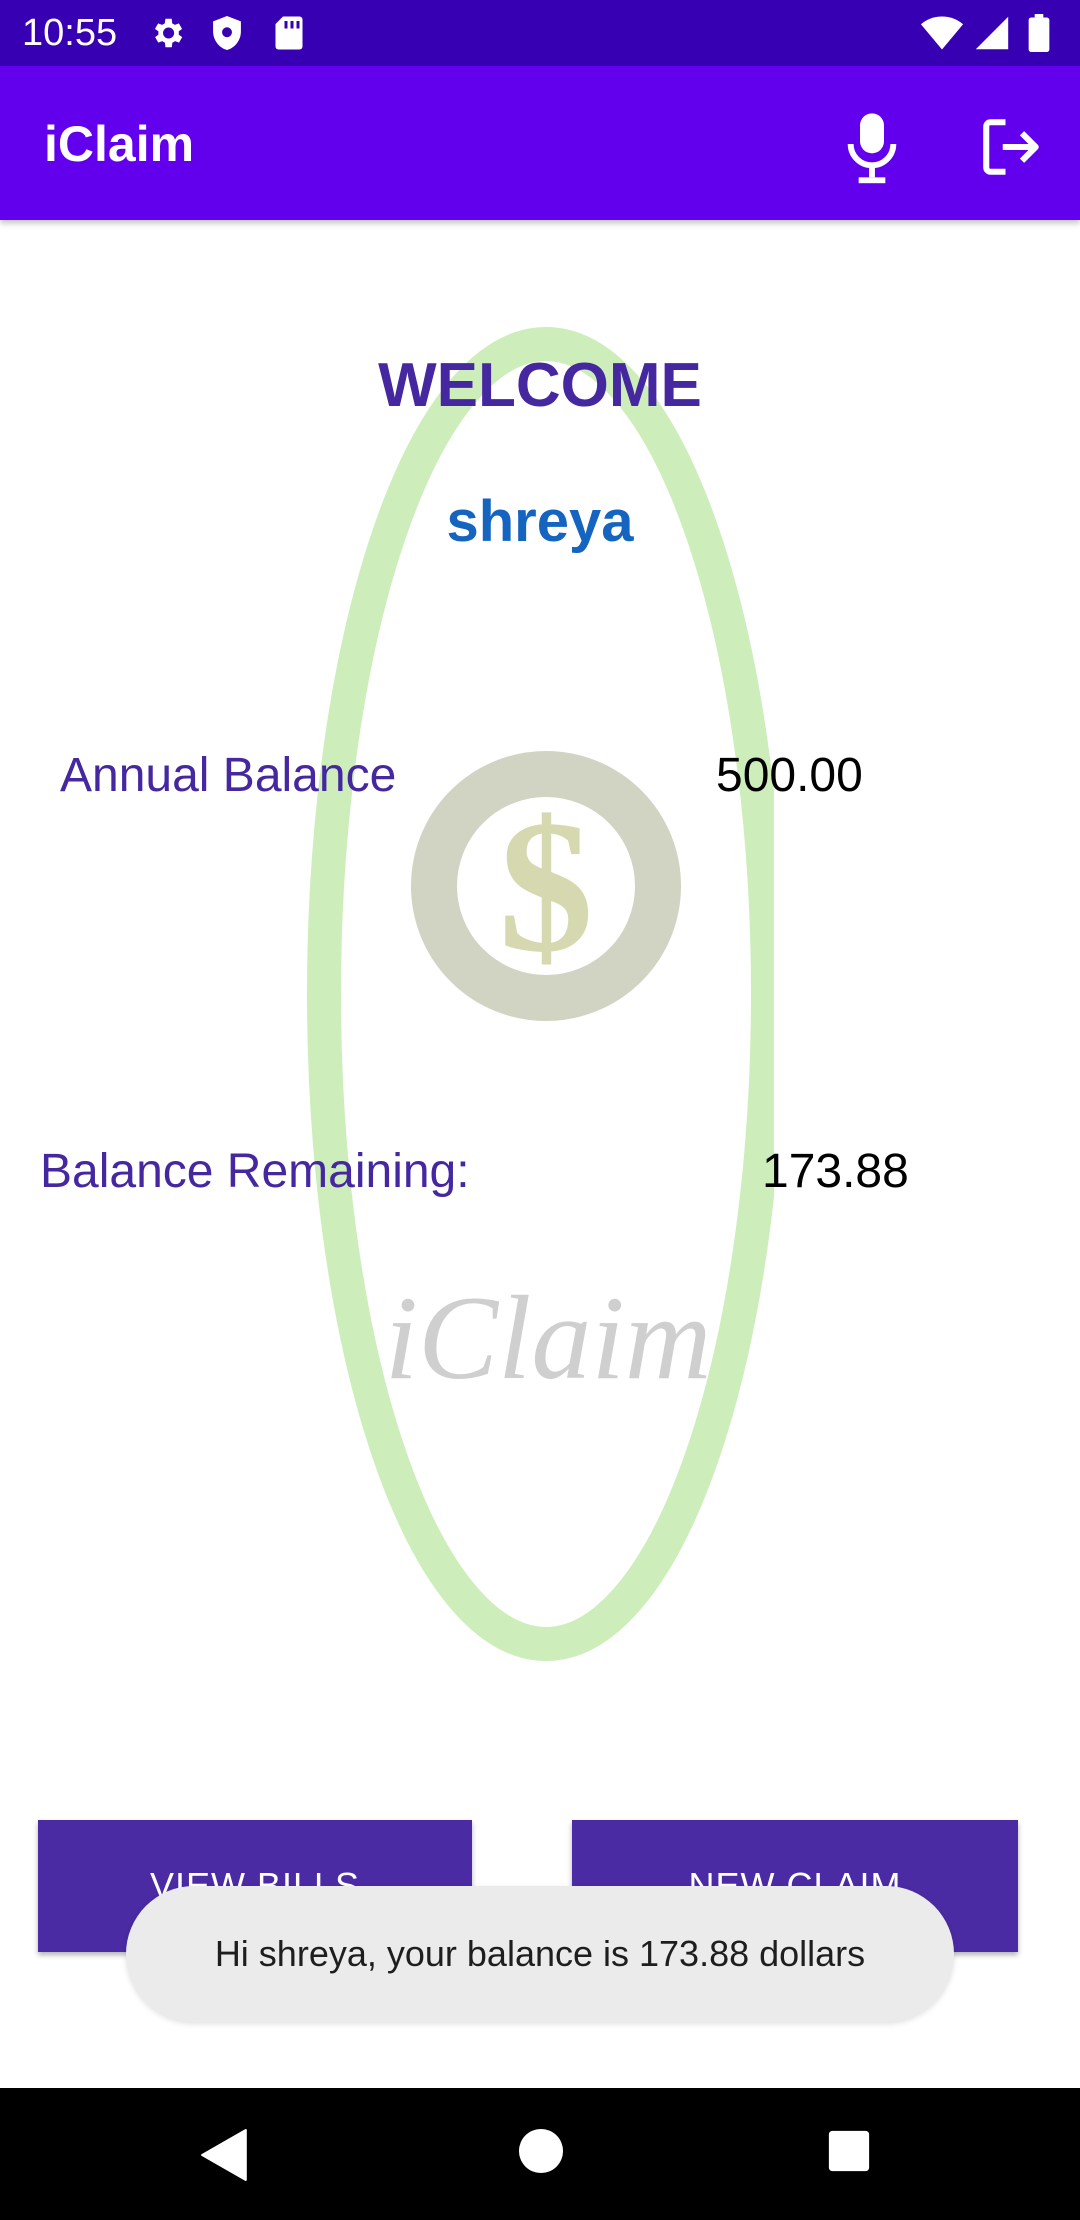 This screenshot has height=2220, width=1080. I want to click on status-bar: 10:55, so click(540, 33).